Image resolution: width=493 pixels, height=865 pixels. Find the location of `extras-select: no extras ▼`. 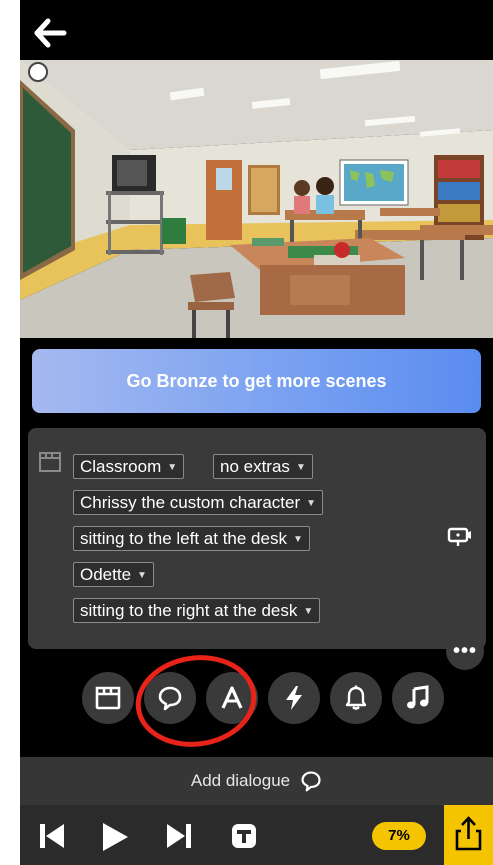

extras-select: no extras ▼ is located at coordinates (263, 466).